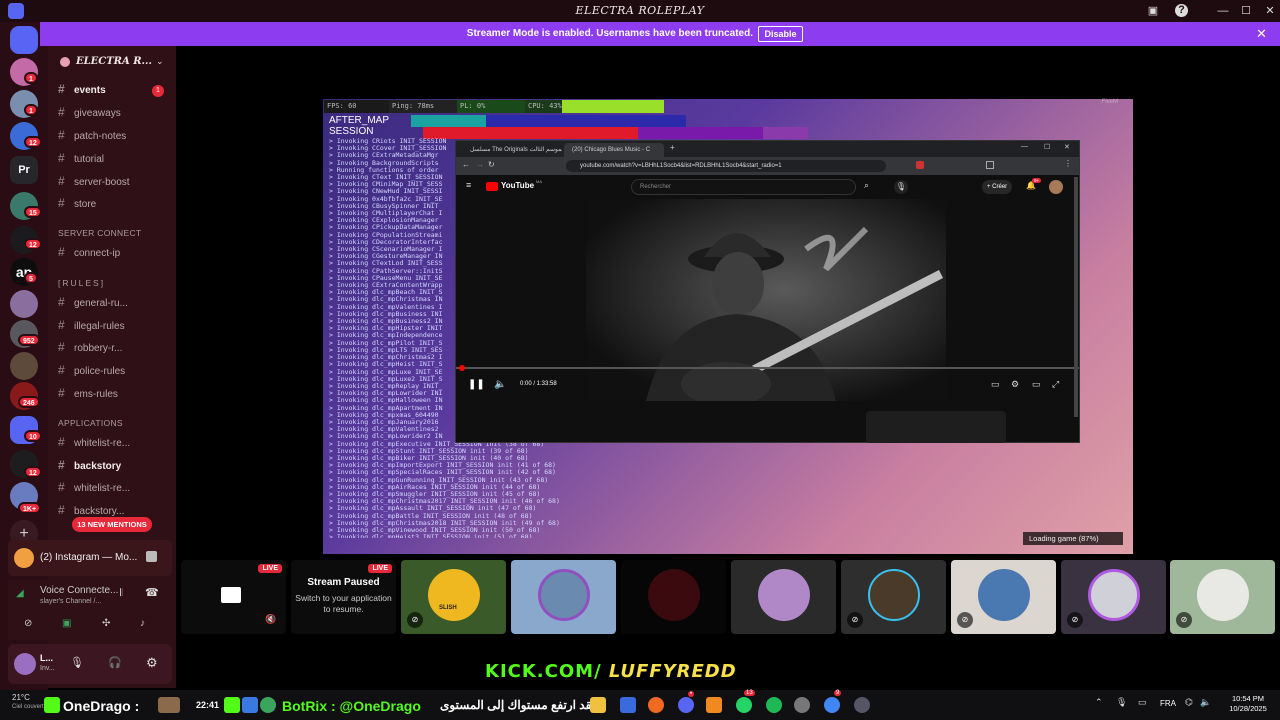  Describe the element at coordinates (468, 185) in the screenshot. I see `hamburger-menu-icon: ≡` at that location.